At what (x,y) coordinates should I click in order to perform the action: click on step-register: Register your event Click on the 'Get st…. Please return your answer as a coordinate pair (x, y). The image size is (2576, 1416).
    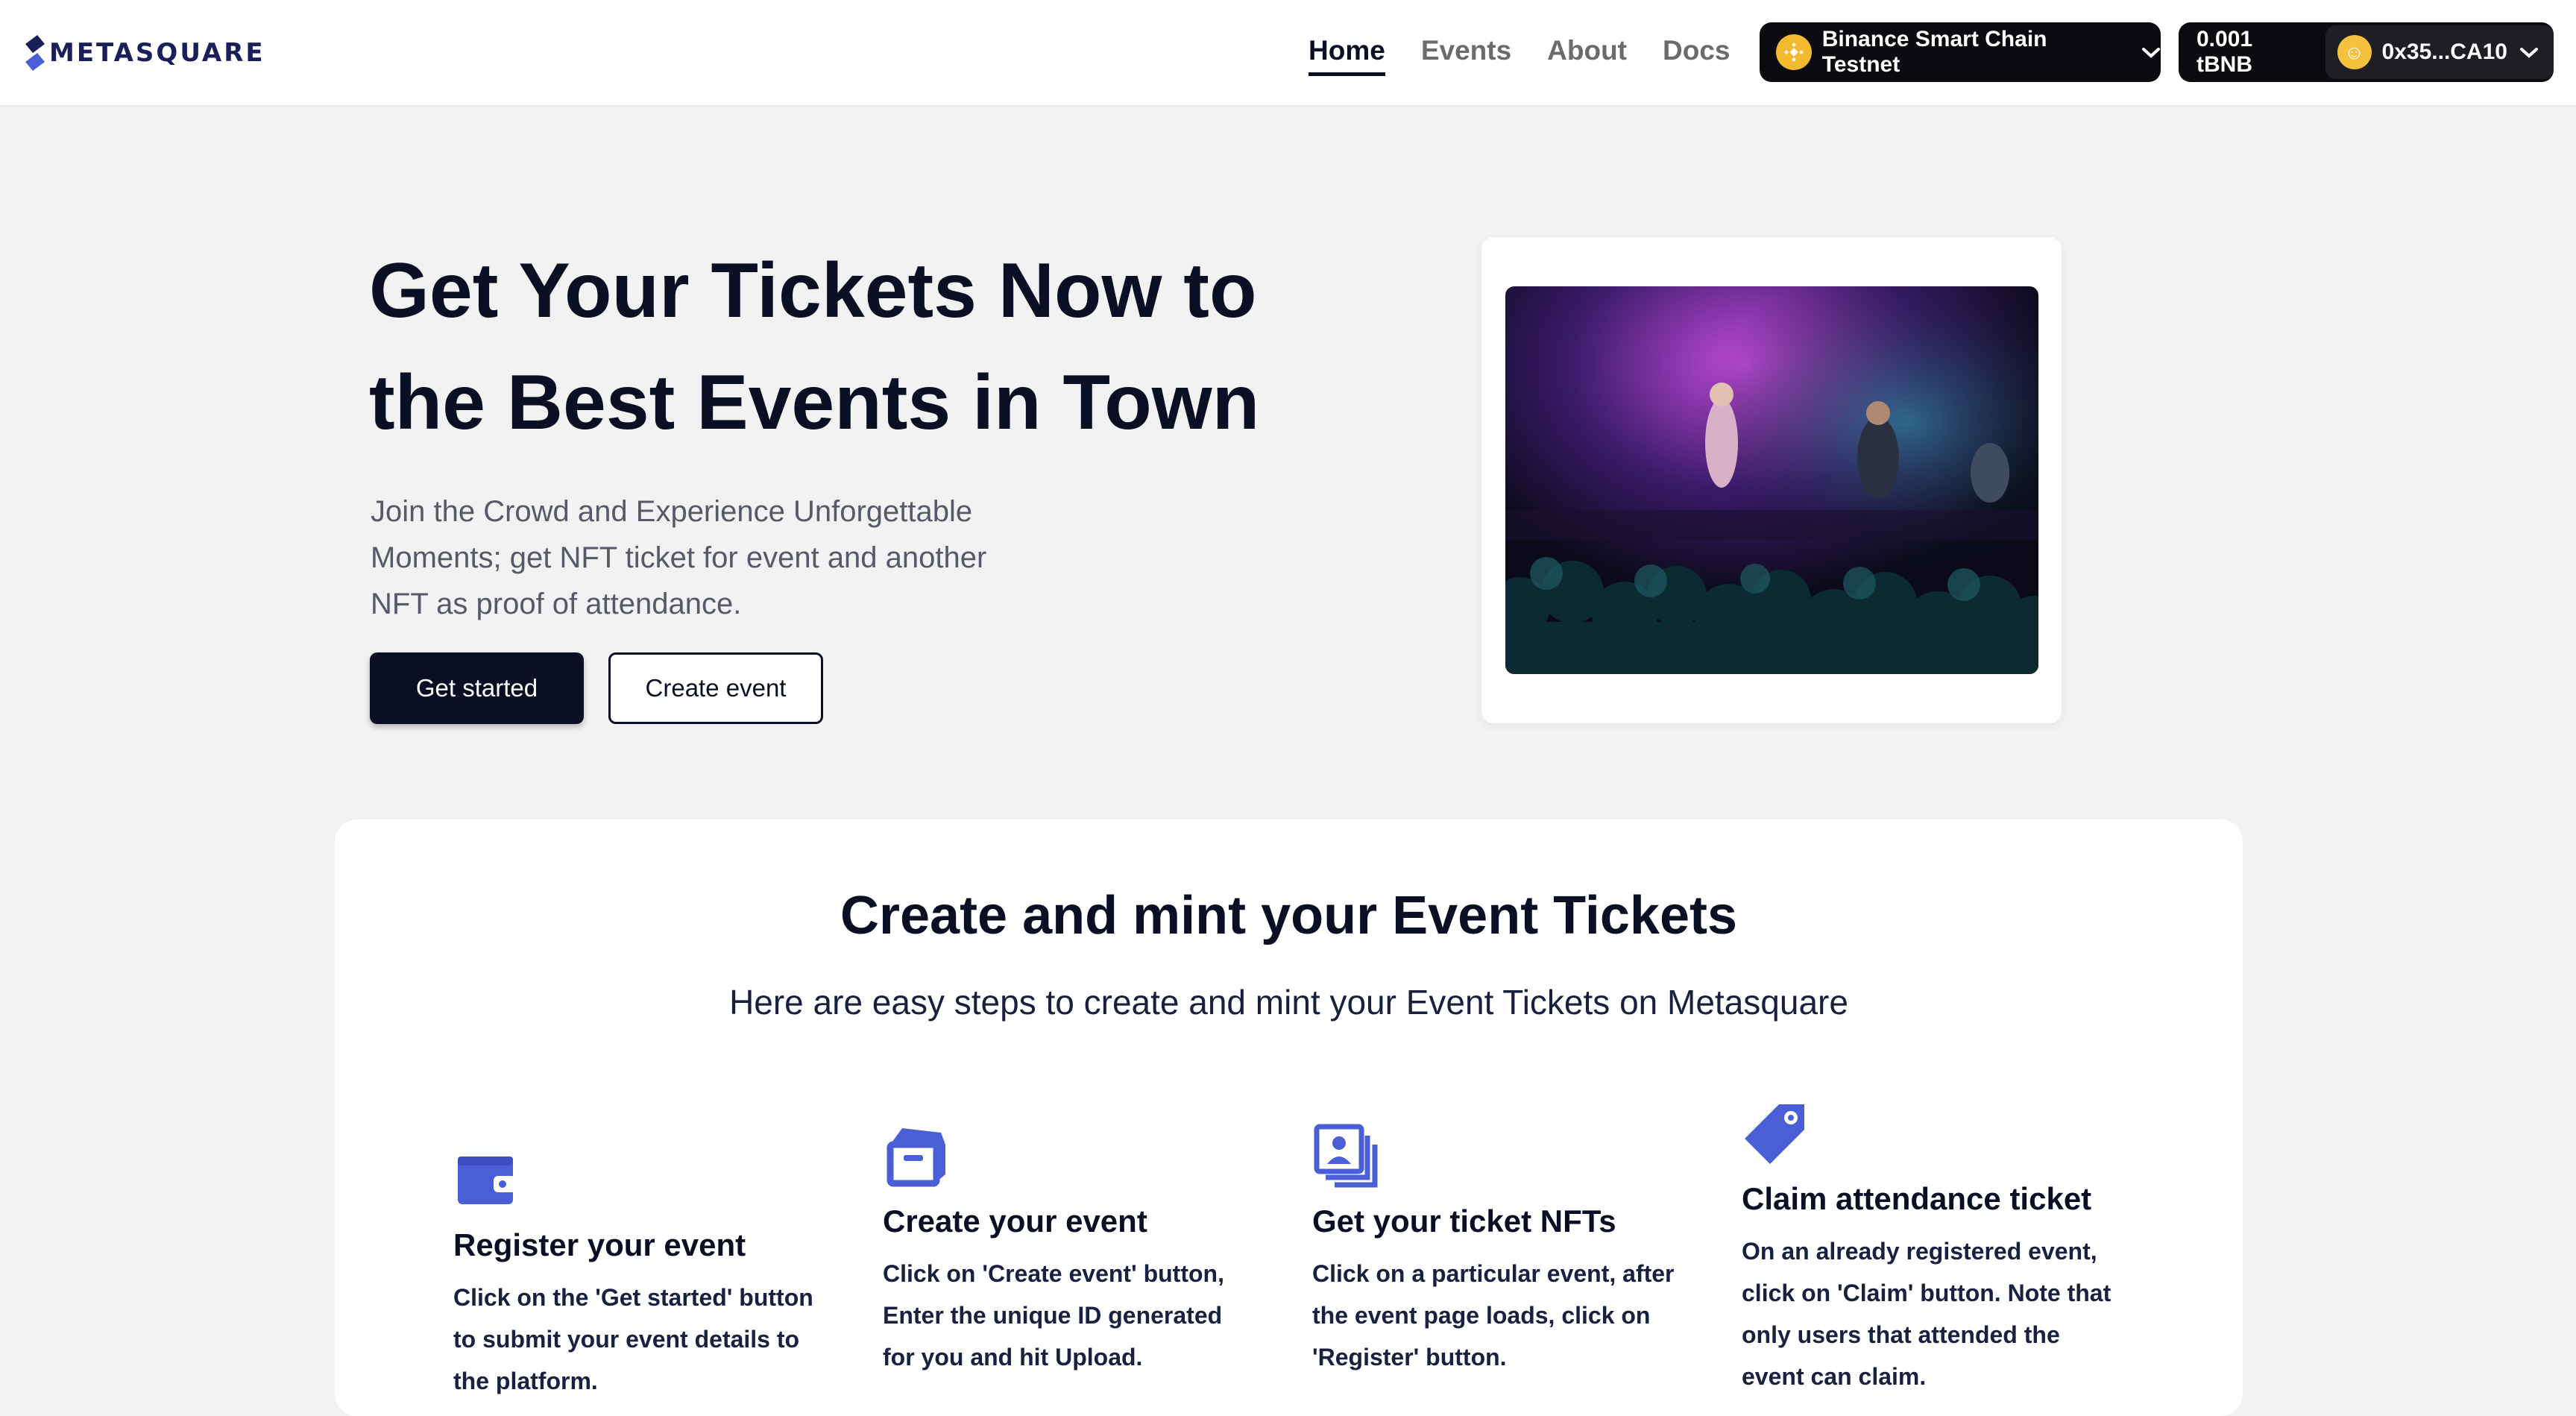
    Looking at the image, I should click on (662, 1274).